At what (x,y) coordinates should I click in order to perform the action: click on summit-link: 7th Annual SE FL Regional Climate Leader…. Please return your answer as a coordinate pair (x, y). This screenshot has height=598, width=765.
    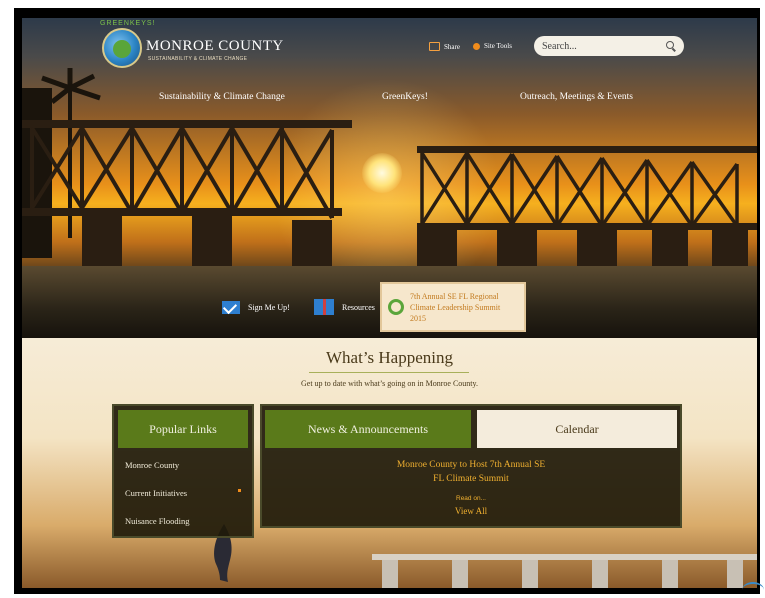
    Looking at the image, I should click on (453, 307).